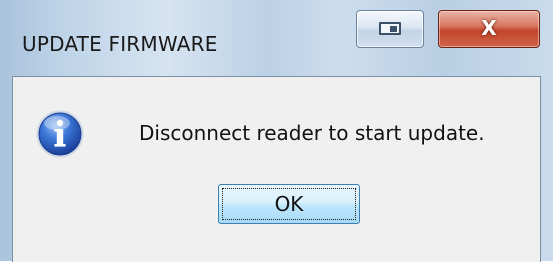  I want to click on close-icon: X, so click(489, 28).